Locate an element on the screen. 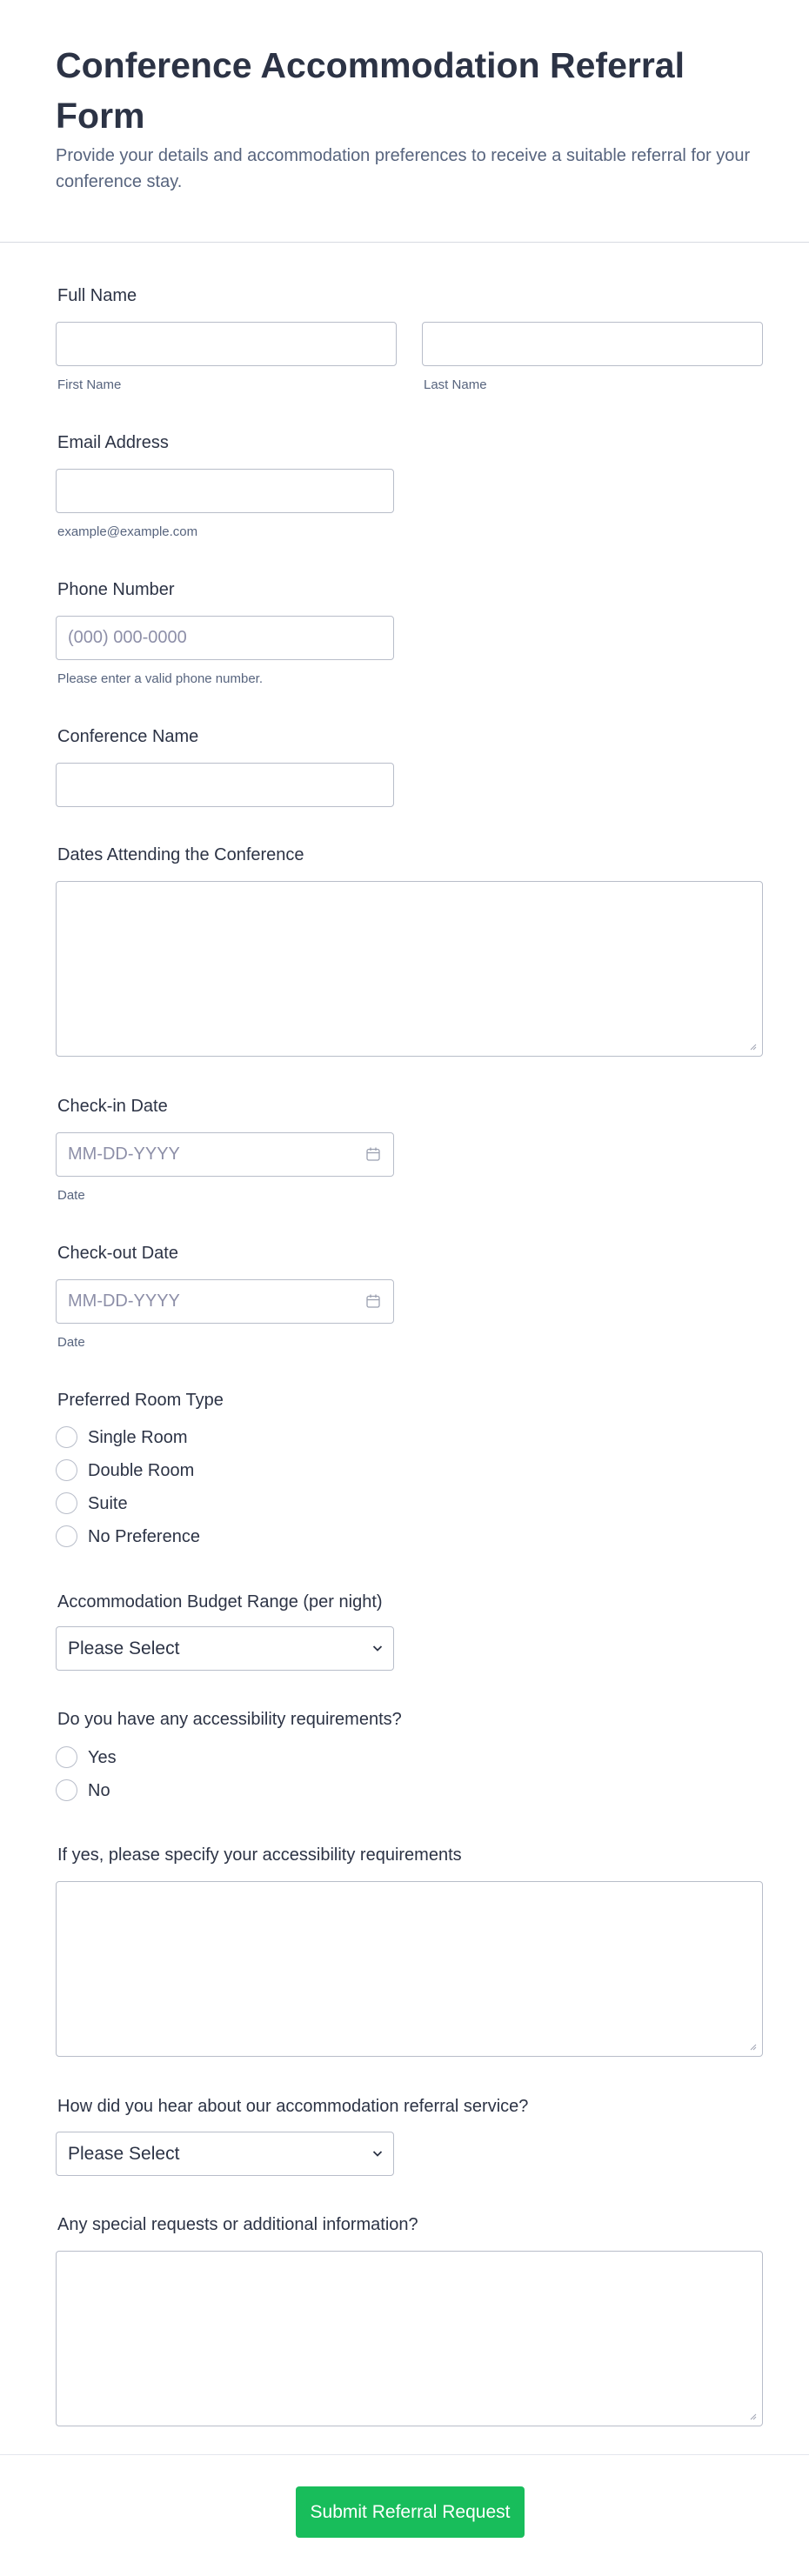 This screenshot has height=2576, width=809. budget-select: Please Select is located at coordinates (225, 1648).